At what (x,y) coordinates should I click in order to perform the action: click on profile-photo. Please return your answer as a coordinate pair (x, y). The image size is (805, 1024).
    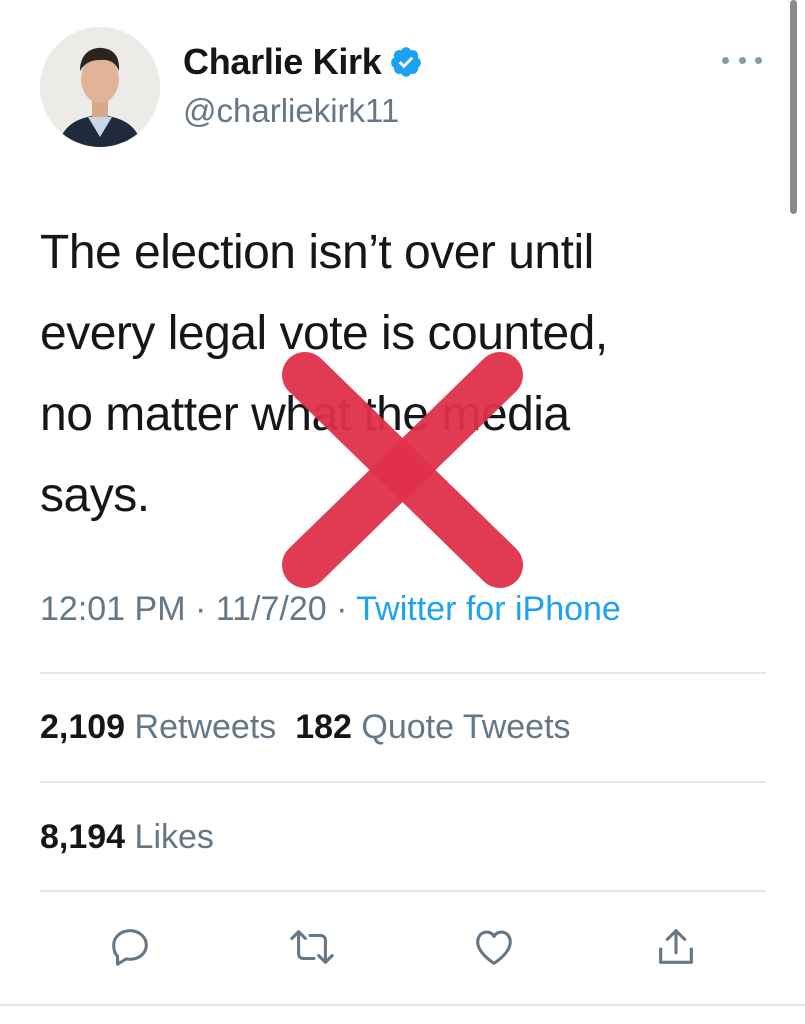
    Looking at the image, I should click on (100, 87).